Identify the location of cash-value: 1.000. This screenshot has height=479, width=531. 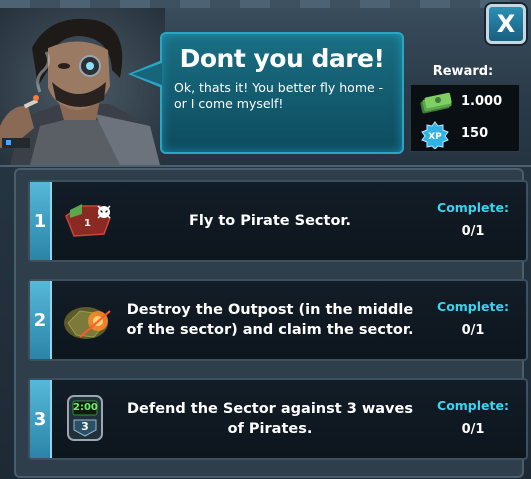
(482, 101).